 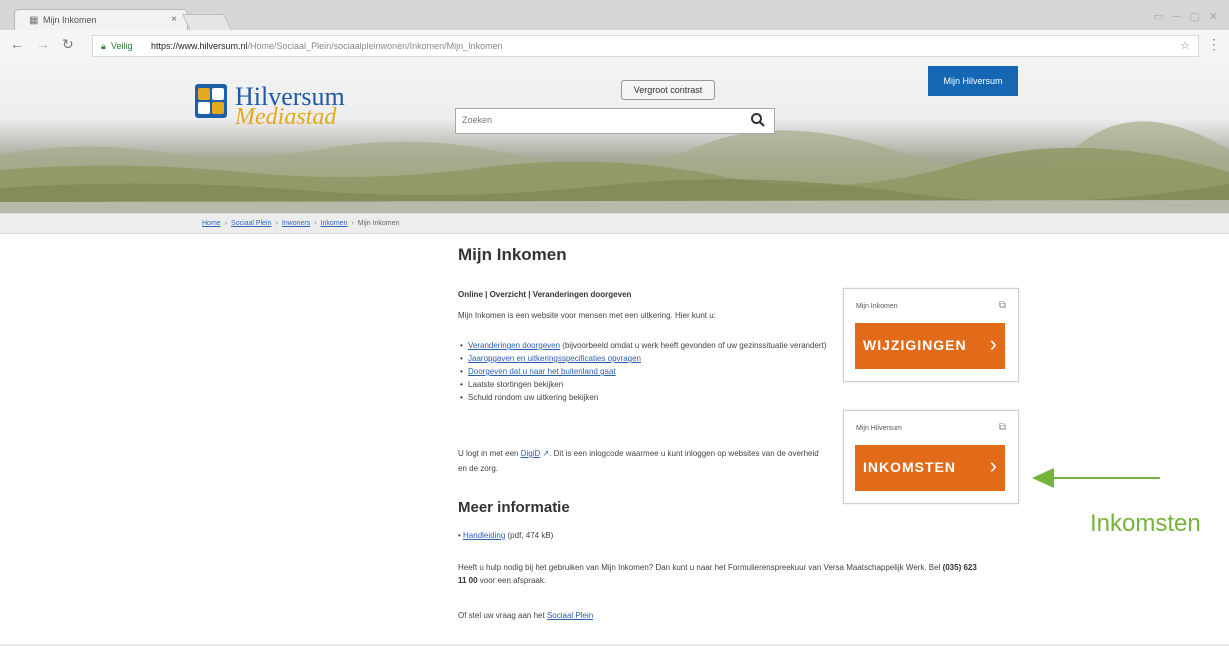 I want to click on button-label: WIJZIGINGEN, so click(x=915, y=345).